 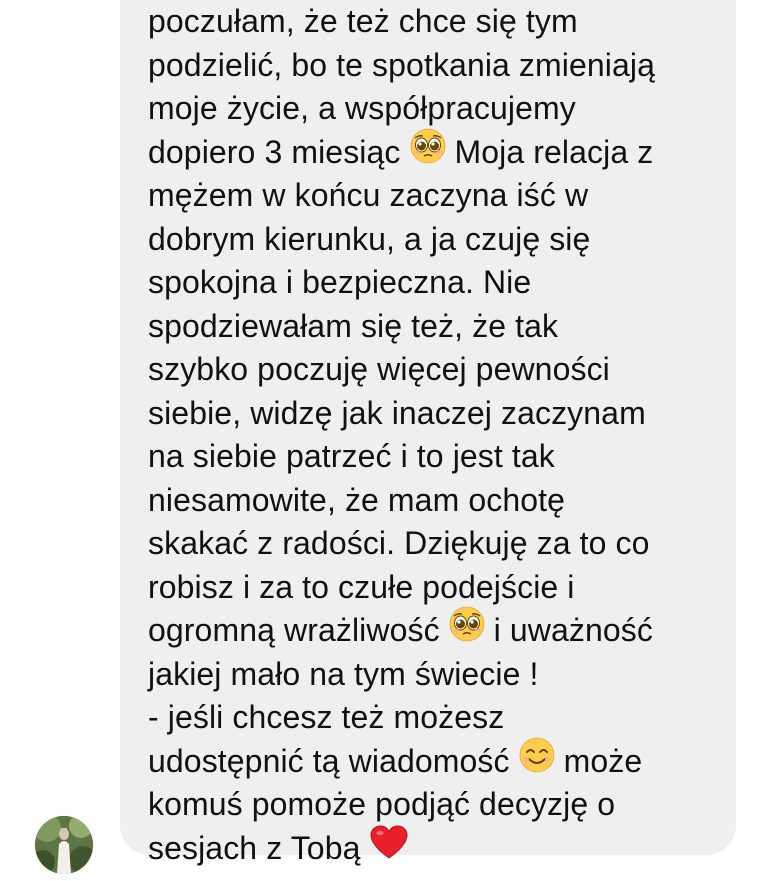 What do you see at coordinates (357, 499) in the screenshot?
I see `message-line: niesamowite, że mam ochotę` at bounding box center [357, 499].